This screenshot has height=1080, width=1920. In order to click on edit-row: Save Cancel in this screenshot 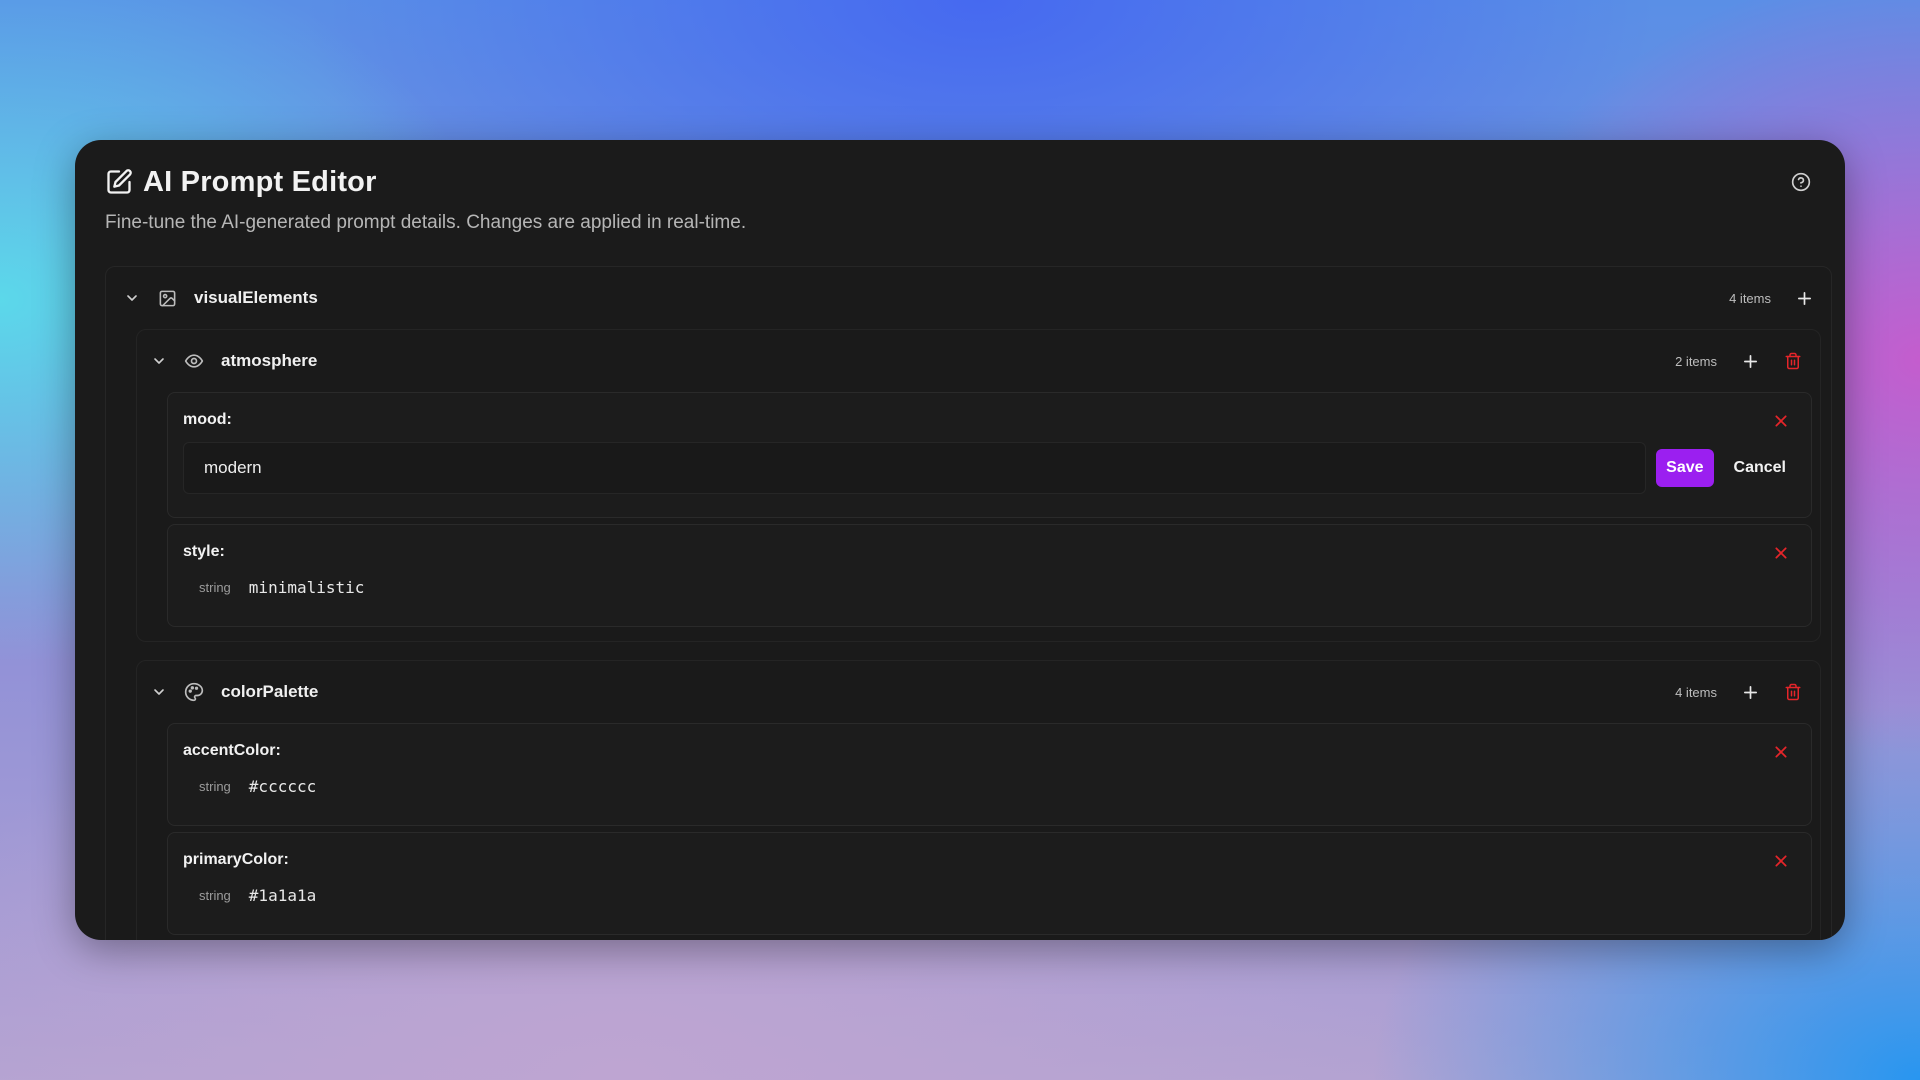, I will do `click(989, 468)`.